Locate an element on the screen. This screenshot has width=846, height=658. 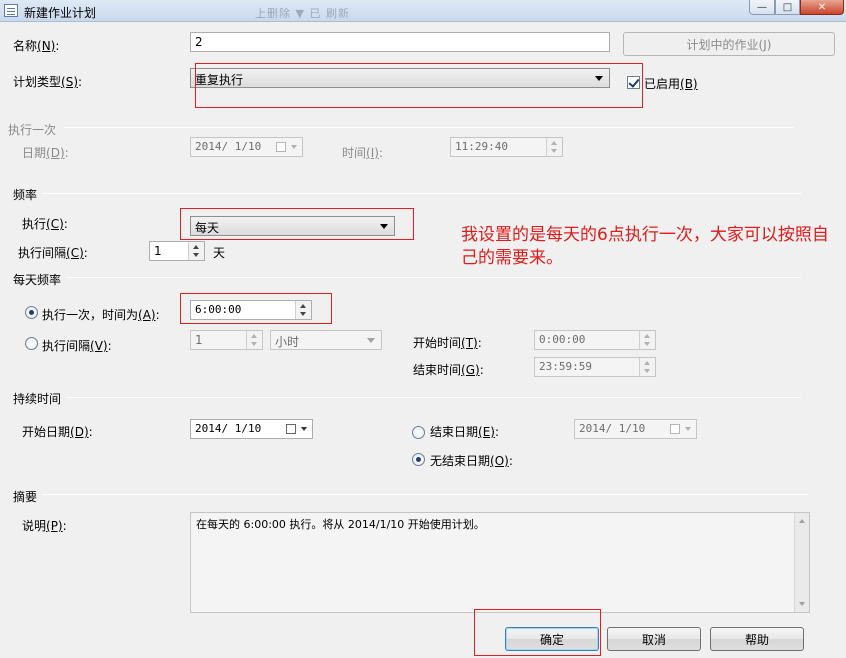
title-bar: 新建作业计划 上删除 ▼ 已 刷新 is located at coordinates (423, 11).